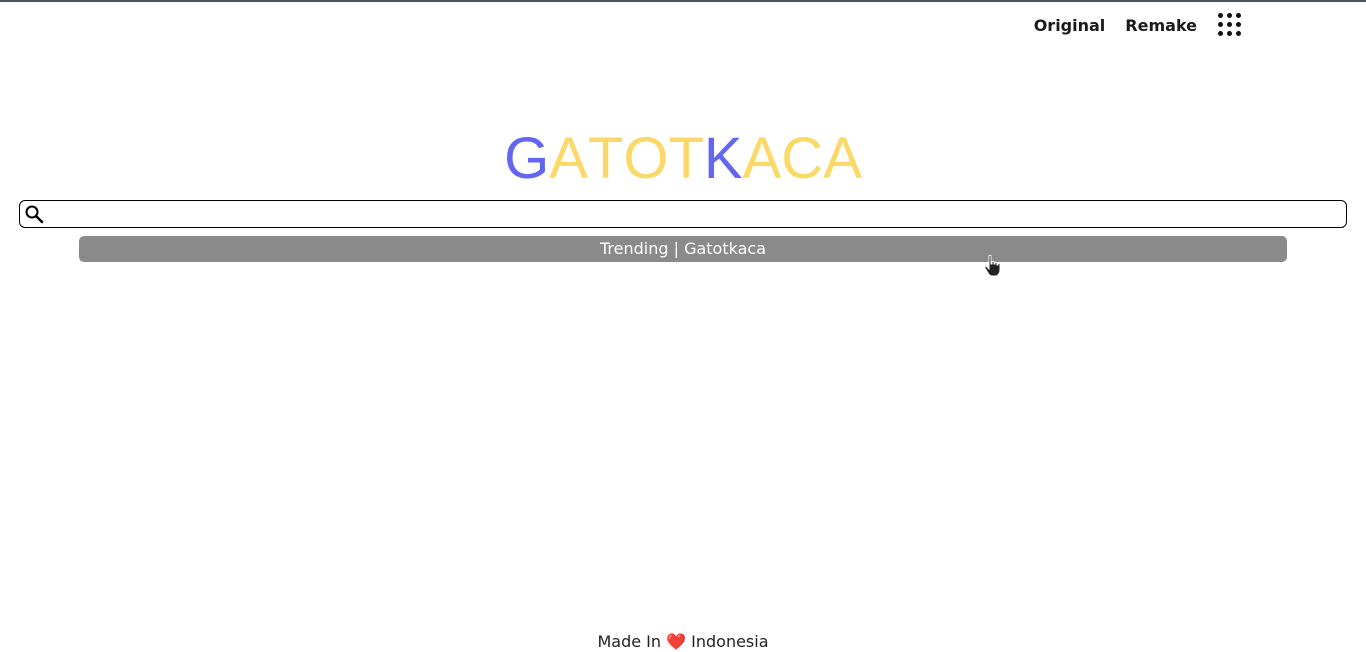  What do you see at coordinates (1161, 25) in the screenshot?
I see `remake-link: Remake` at bounding box center [1161, 25].